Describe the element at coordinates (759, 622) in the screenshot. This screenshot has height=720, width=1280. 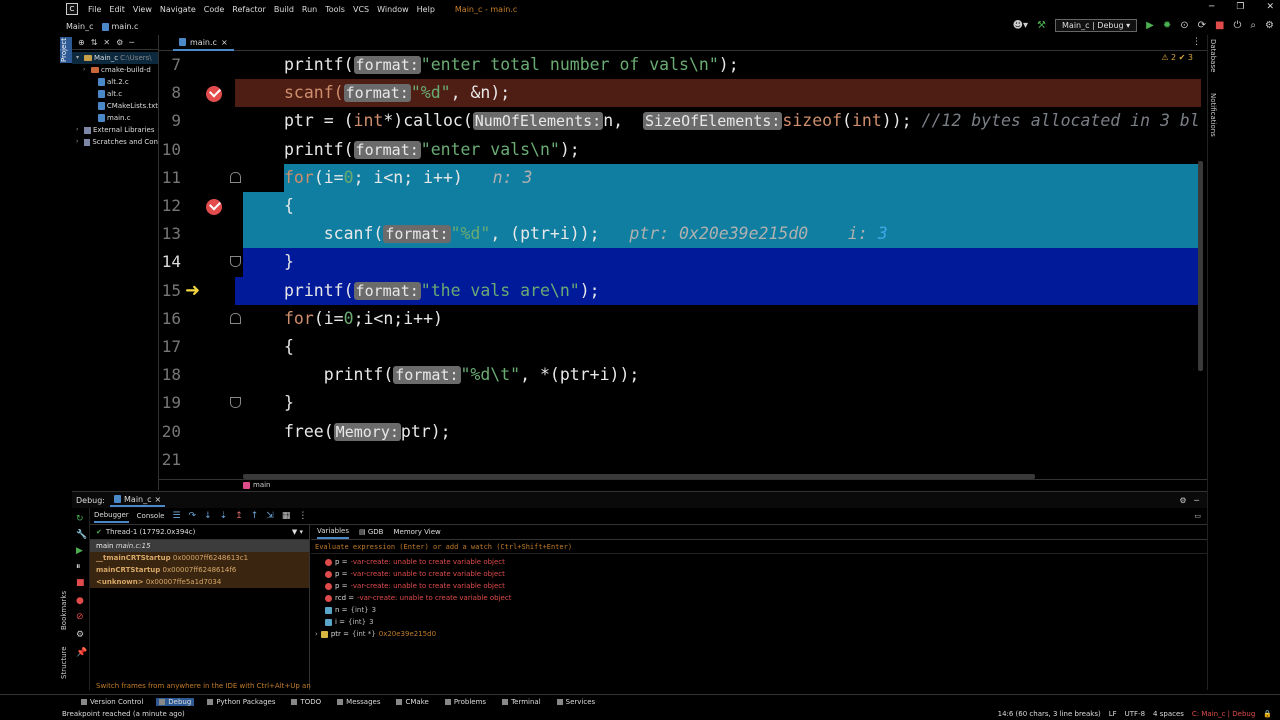
I see `variable-row: i = {int} 3` at that location.